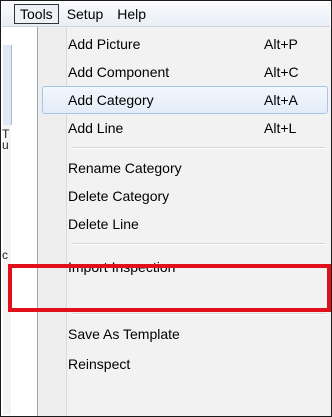 The image size is (332, 417). I want to click on menu-item-add-picture: Add Picture Alt+P, so click(185, 44).